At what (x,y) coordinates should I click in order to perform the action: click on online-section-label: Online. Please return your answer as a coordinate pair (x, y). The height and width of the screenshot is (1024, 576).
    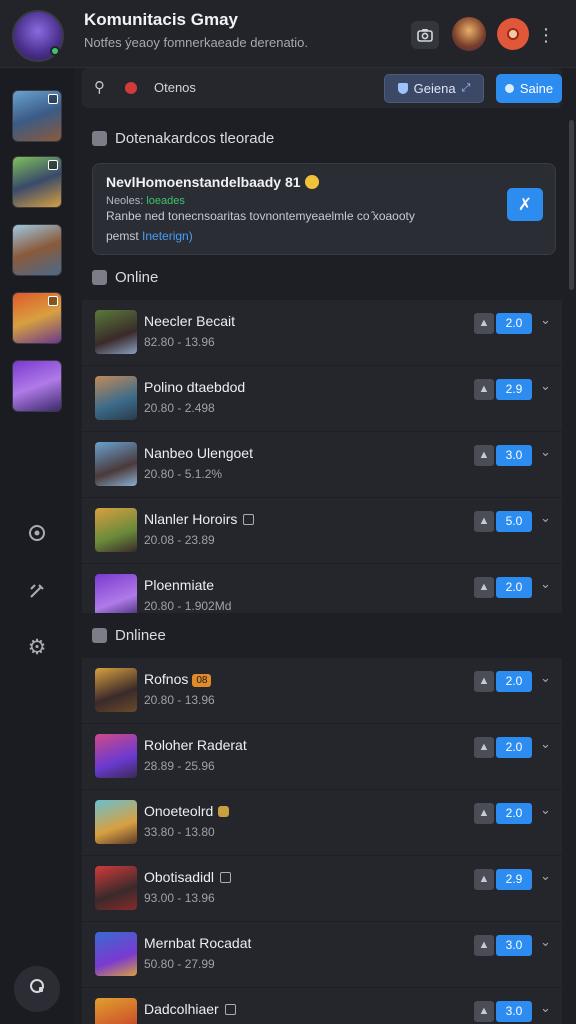
    Looking at the image, I should click on (137, 277).